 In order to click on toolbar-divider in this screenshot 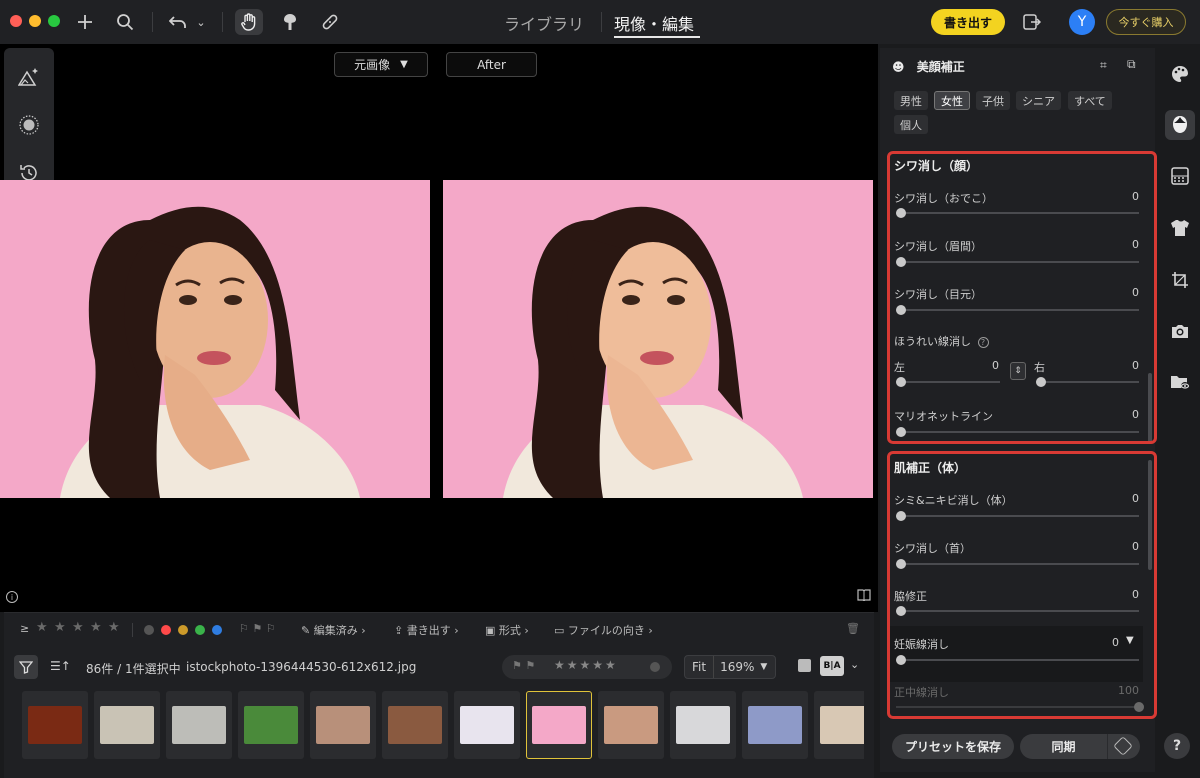, I will do `click(222, 22)`.